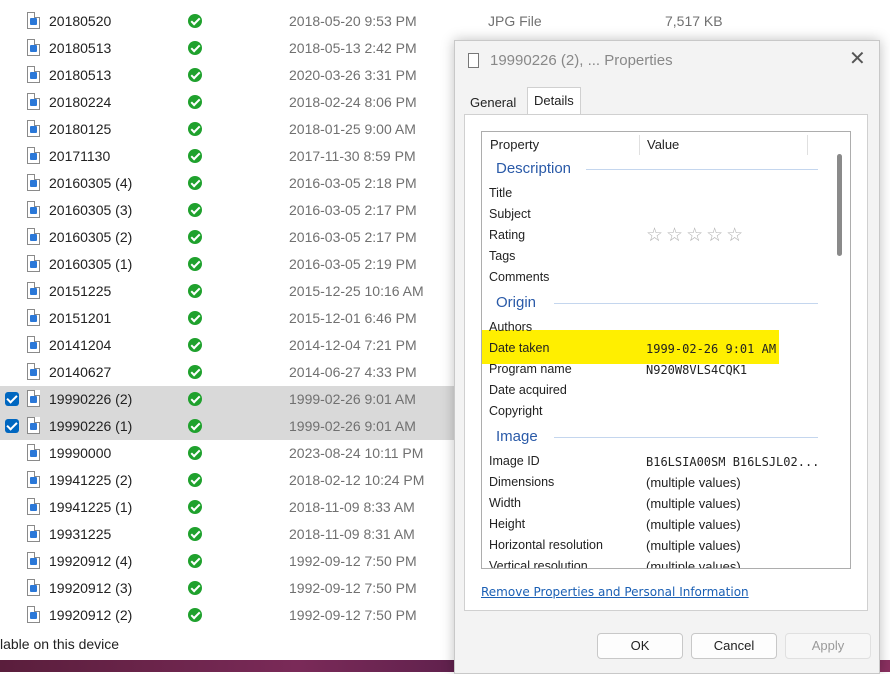 The image size is (890, 674). What do you see at coordinates (80, 21) in the screenshot?
I see `file-name: 20180520` at bounding box center [80, 21].